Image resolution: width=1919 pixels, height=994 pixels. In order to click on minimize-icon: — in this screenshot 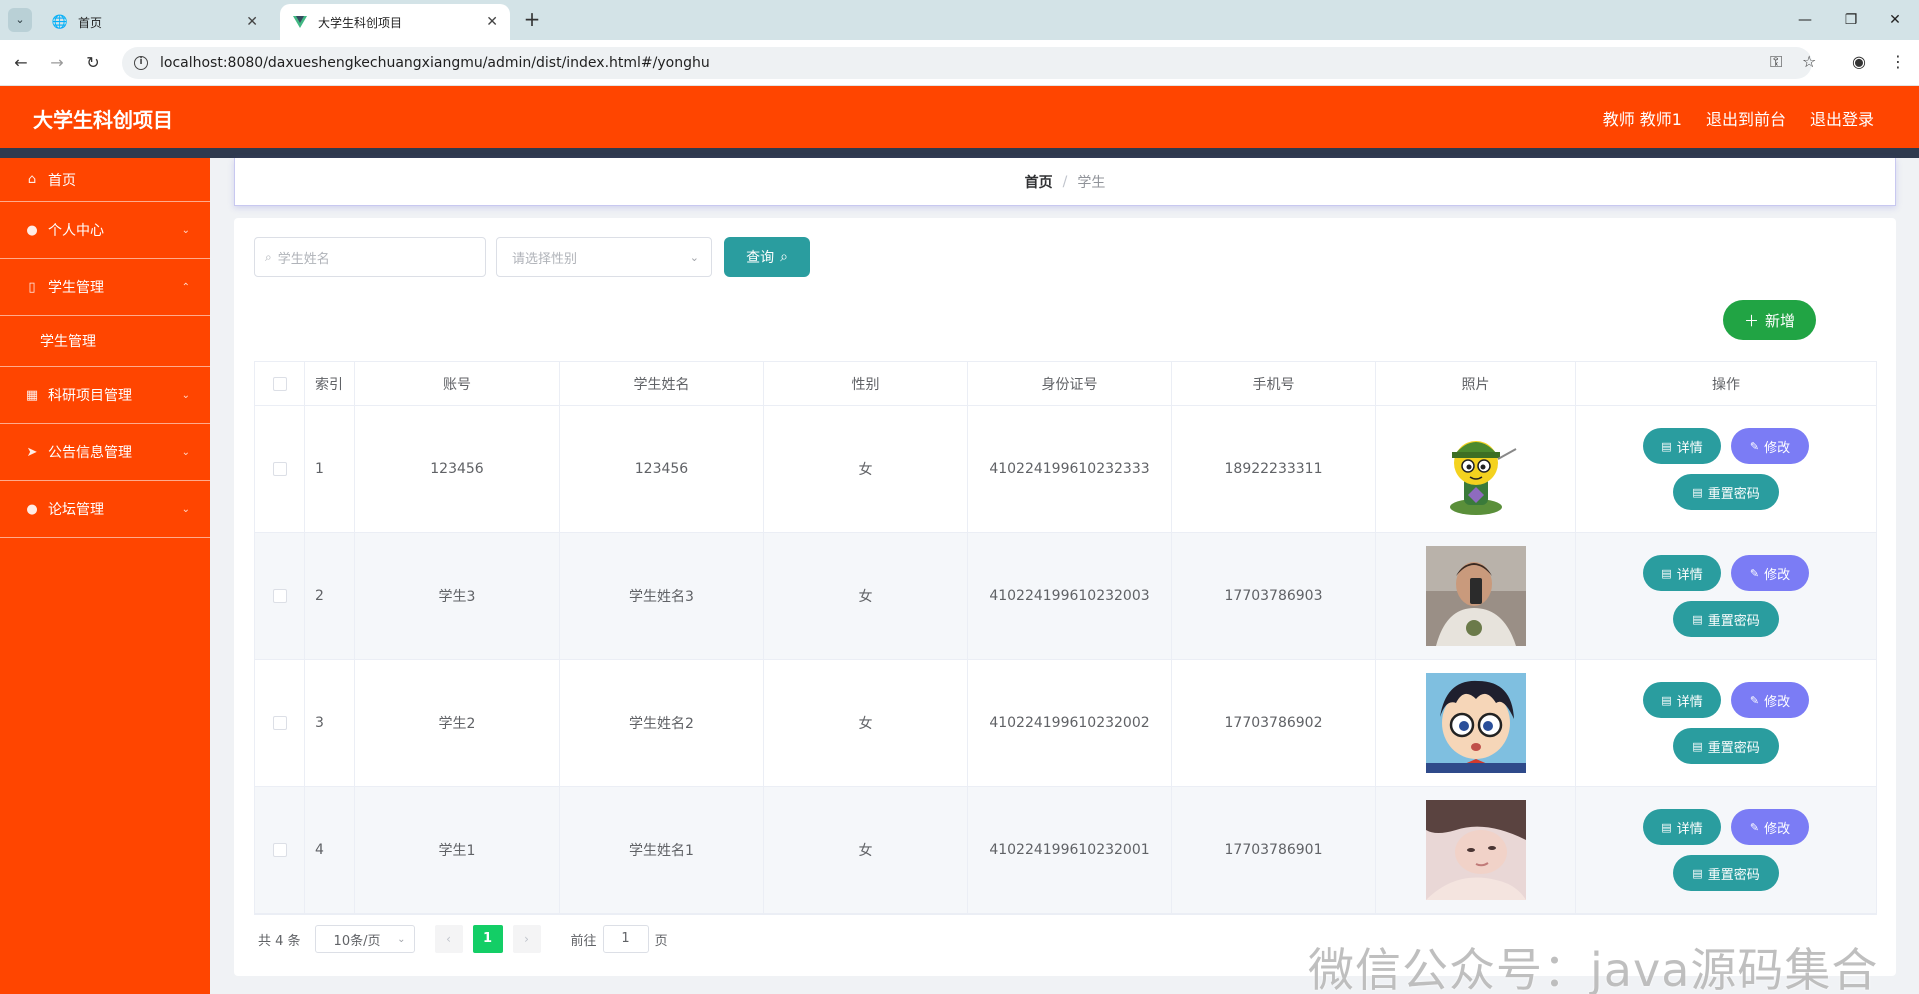, I will do `click(1805, 20)`.